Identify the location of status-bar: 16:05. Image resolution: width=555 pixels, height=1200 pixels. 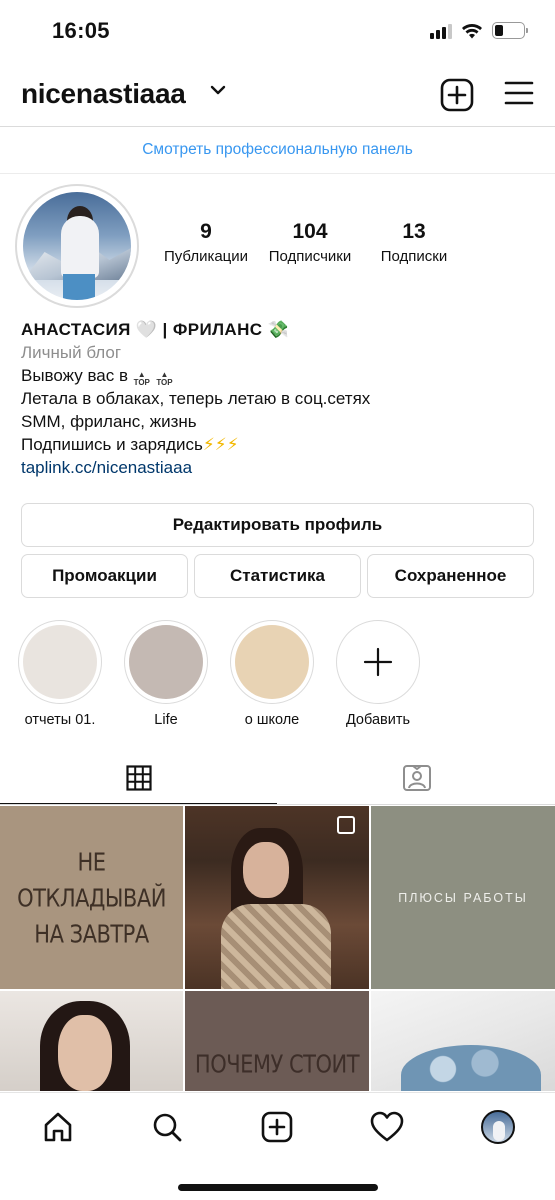
(277, 31).